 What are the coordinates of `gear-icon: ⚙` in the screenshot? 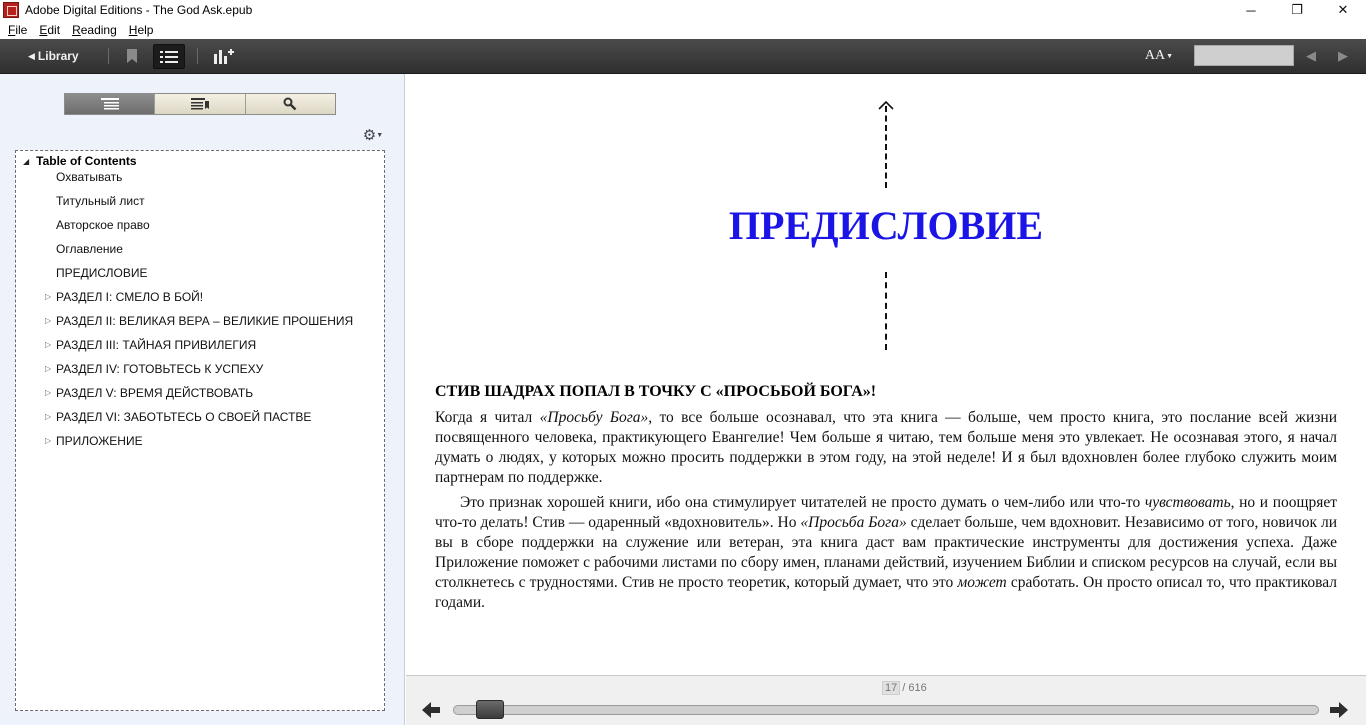 It's located at (369, 135).